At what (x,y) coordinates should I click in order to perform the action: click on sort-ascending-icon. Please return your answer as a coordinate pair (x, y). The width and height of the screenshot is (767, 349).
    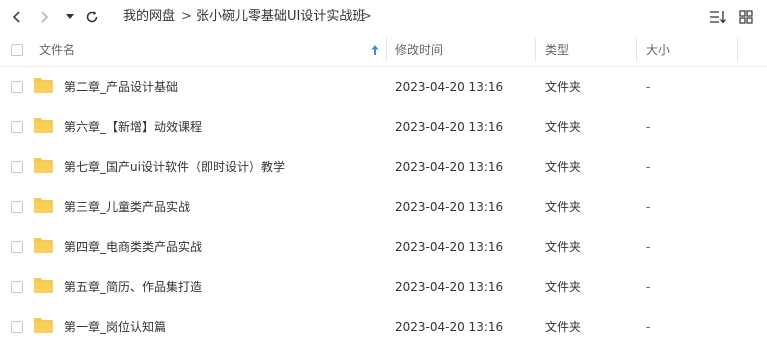
    Looking at the image, I should click on (375, 50).